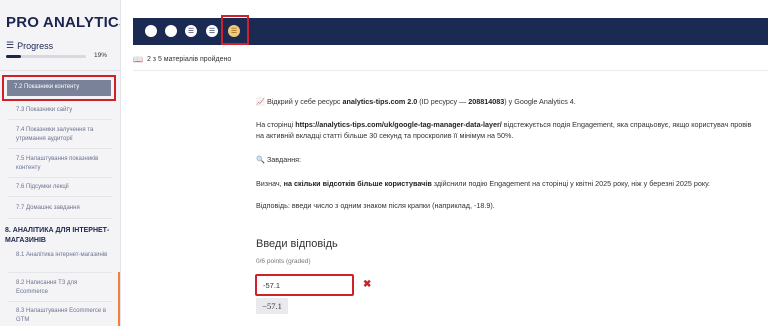  I want to click on sidebar-item: 7.5 Налаштування показників контенту, so click(62, 164).